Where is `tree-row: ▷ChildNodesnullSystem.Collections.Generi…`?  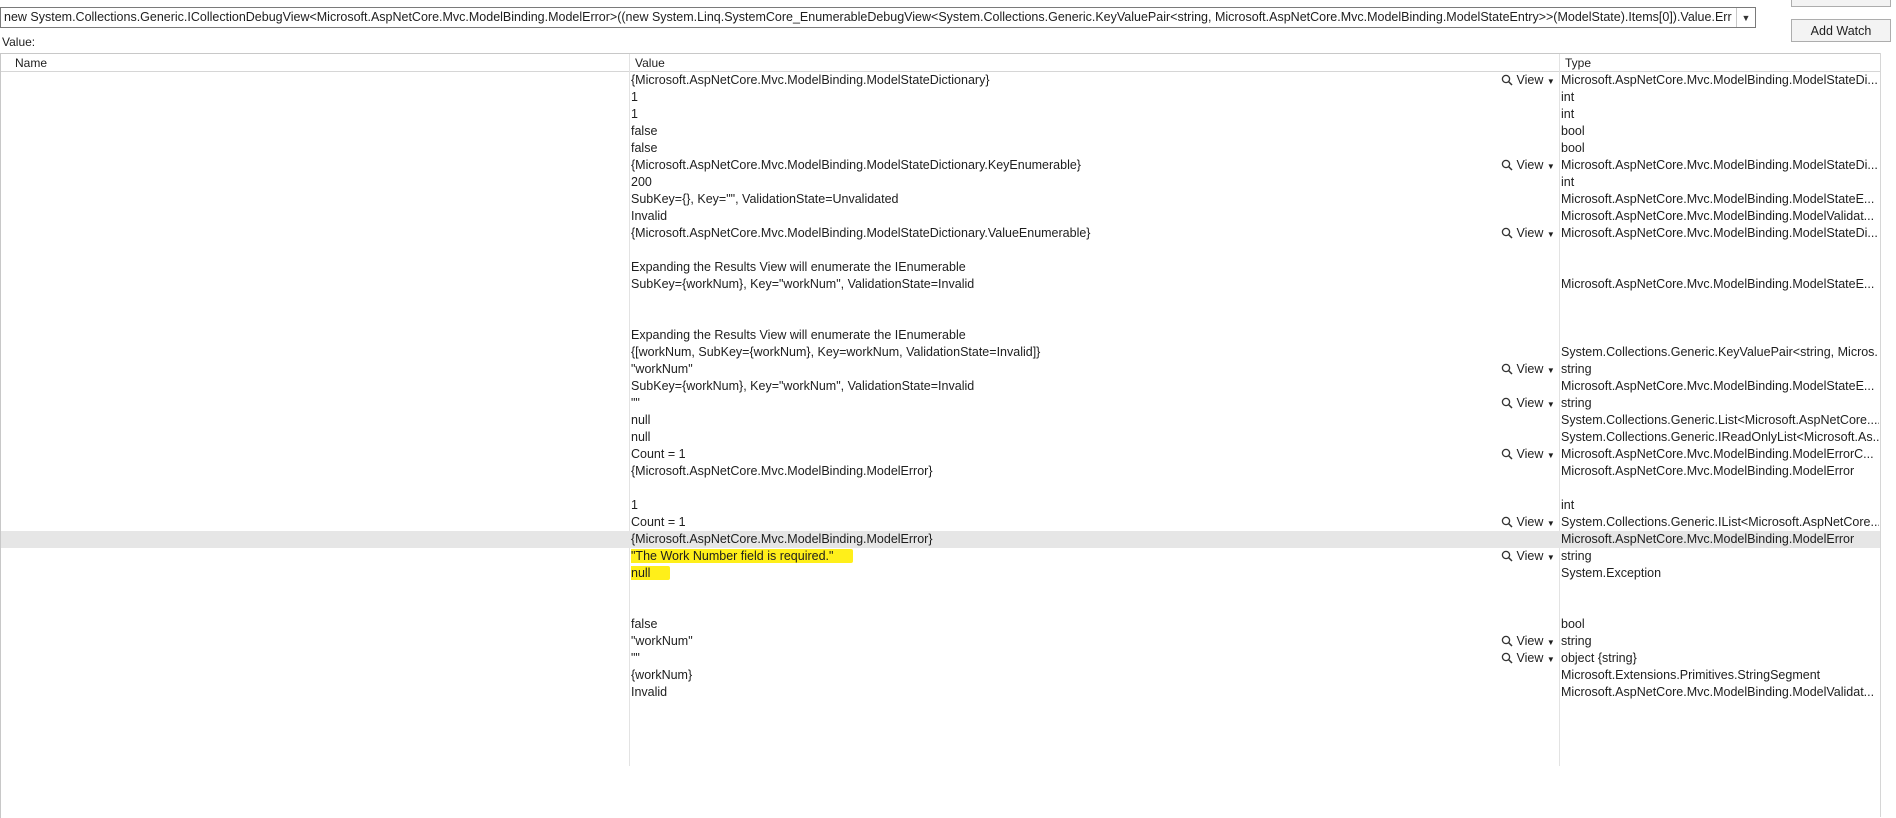 tree-row: ▷ChildNodesnullSystem.Collections.Generi… is located at coordinates (941, 420).